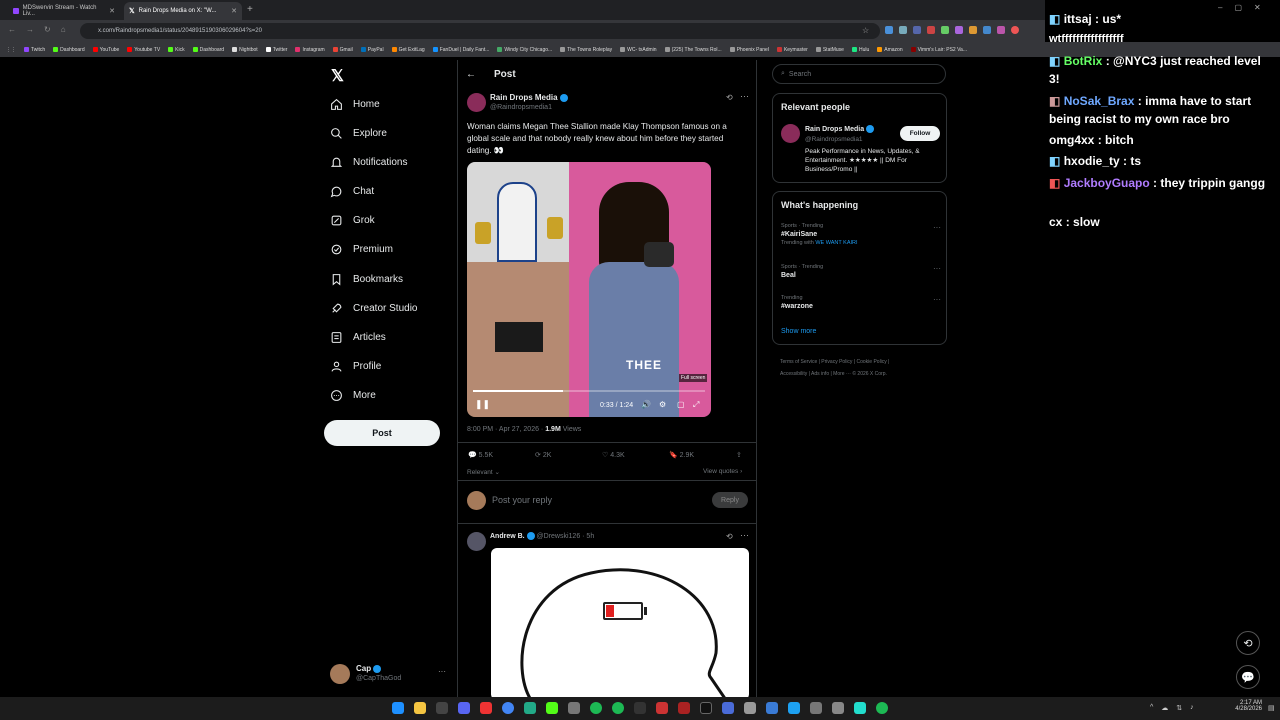 This screenshot has width=1280, height=720. I want to click on reply-author-line: Andrew B. @Drewski126 · 5h, so click(542, 536).